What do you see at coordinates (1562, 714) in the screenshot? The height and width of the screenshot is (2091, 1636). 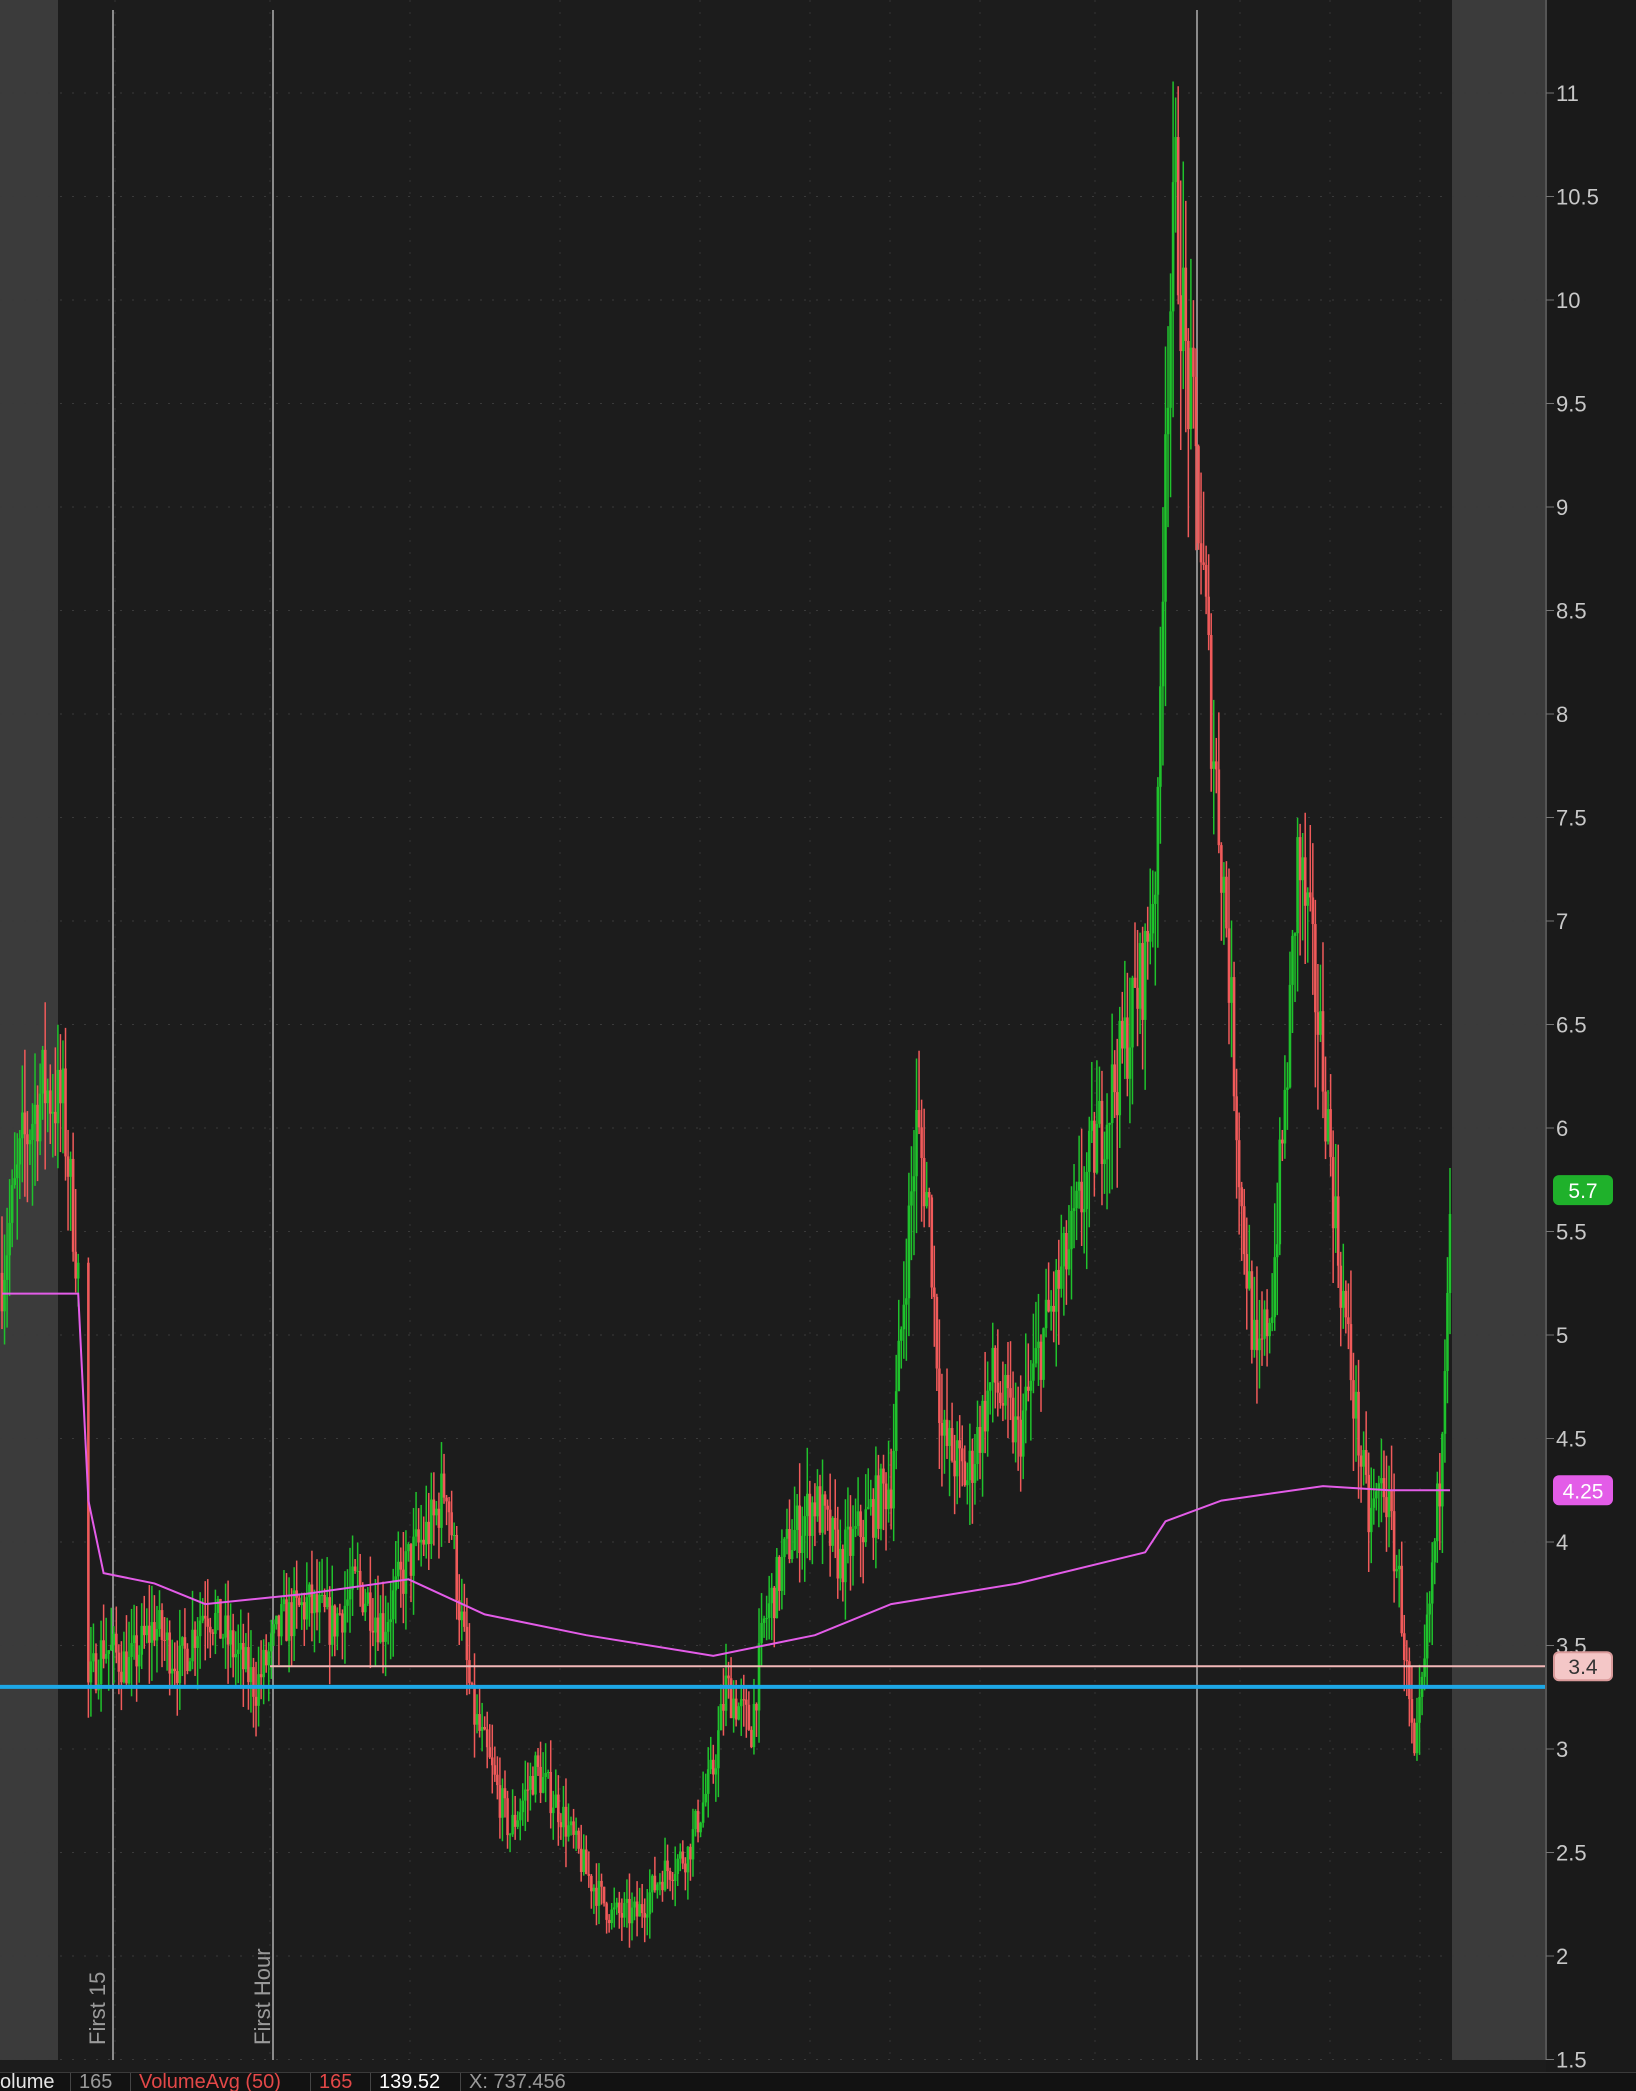 I see `y-tick-label: 8` at bounding box center [1562, 714].